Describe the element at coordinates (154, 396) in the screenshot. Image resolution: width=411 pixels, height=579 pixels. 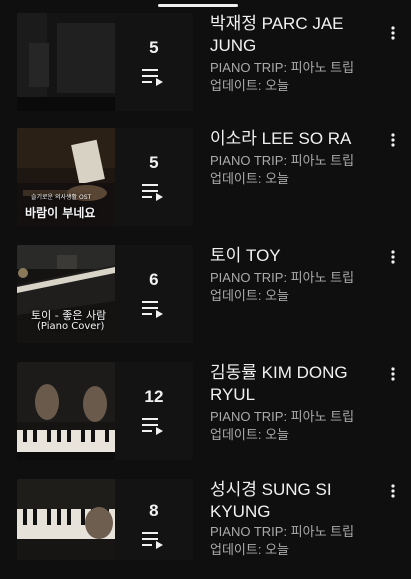
I see `video-count: 12` at that location.